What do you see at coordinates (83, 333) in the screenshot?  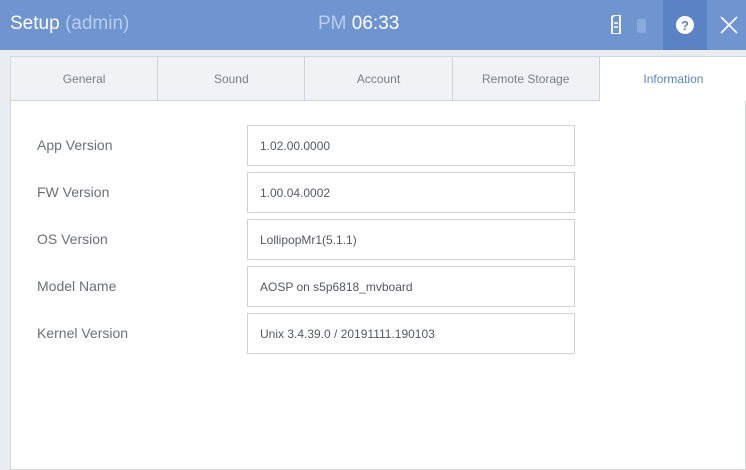 I see `kernel-version-label: Kernel Version` at bounding box center [83, 333].